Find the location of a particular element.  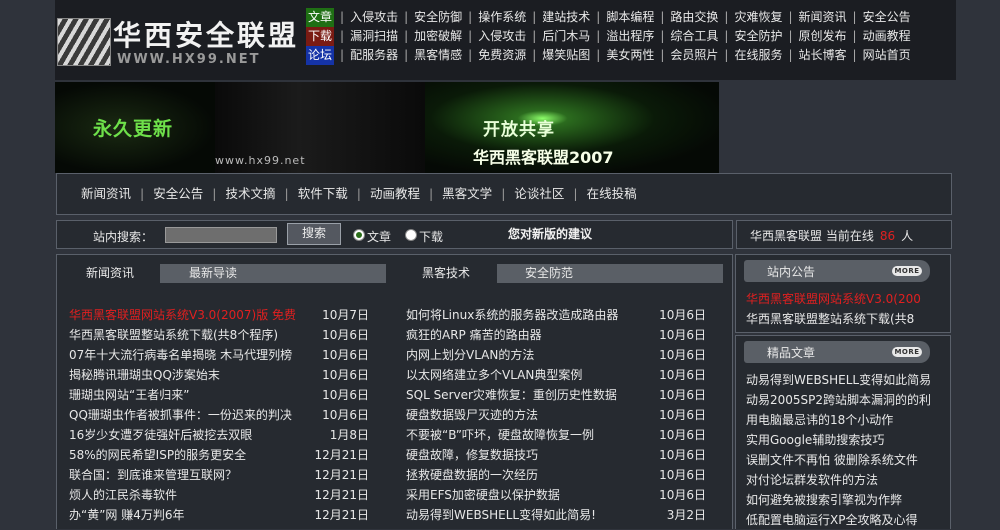

news-item-title: 07年十大流行病毒名单揭晓 木马代理列榜 is located at coordinates (187, 355).